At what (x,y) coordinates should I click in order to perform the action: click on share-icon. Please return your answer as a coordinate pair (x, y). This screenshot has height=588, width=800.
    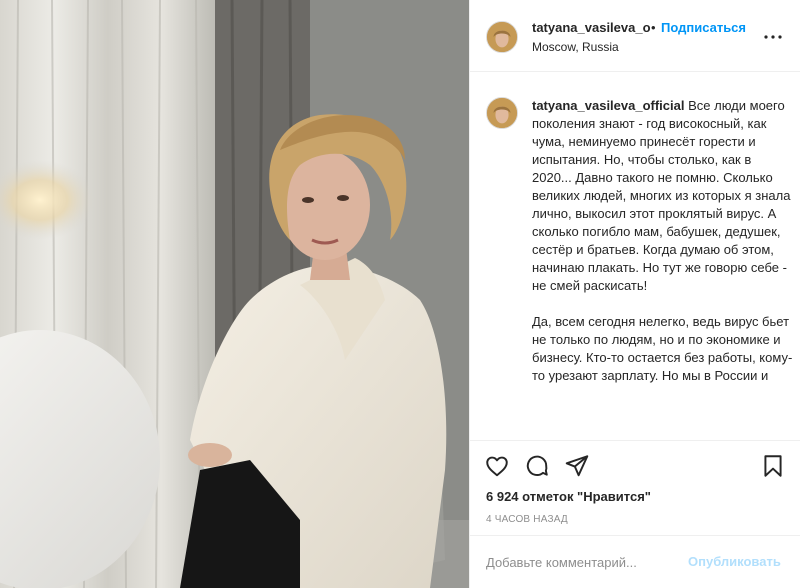
    Looking at the image, I should click on (577, 466).